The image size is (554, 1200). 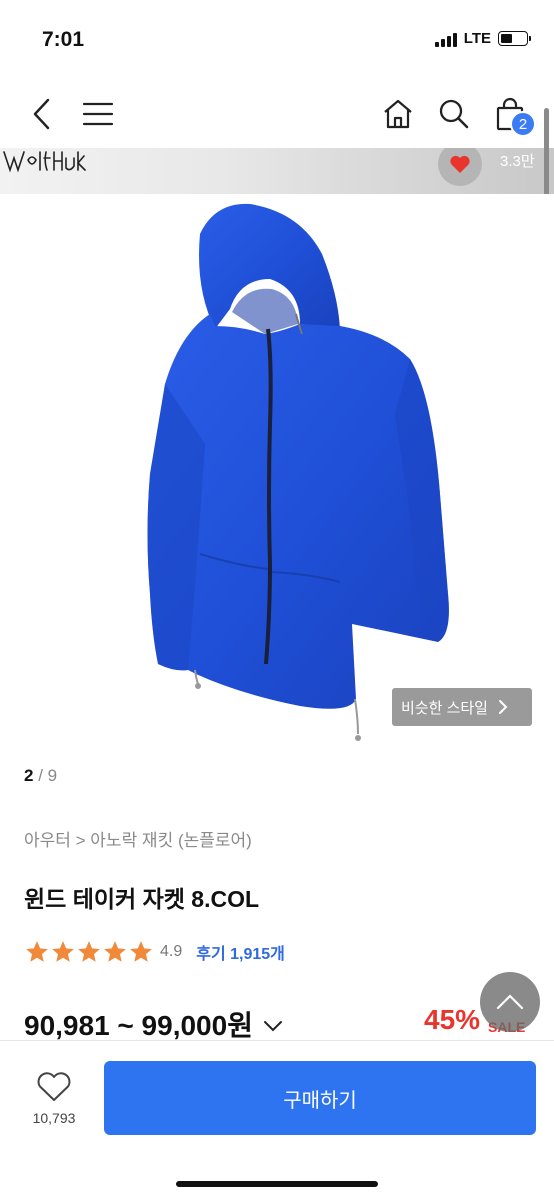 I want to click on status-bar: 7:01 LTE, so click(x=277, y=40).